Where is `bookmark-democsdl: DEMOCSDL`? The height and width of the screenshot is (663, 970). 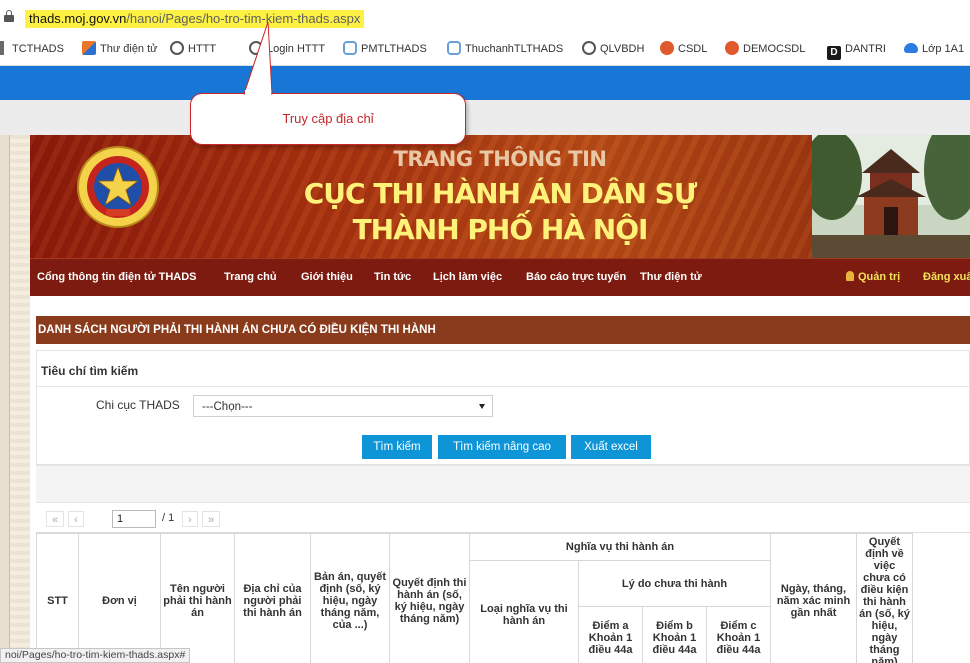
bookmark-democsdl: DEMOCSDL is located at coordinates (765, 49).